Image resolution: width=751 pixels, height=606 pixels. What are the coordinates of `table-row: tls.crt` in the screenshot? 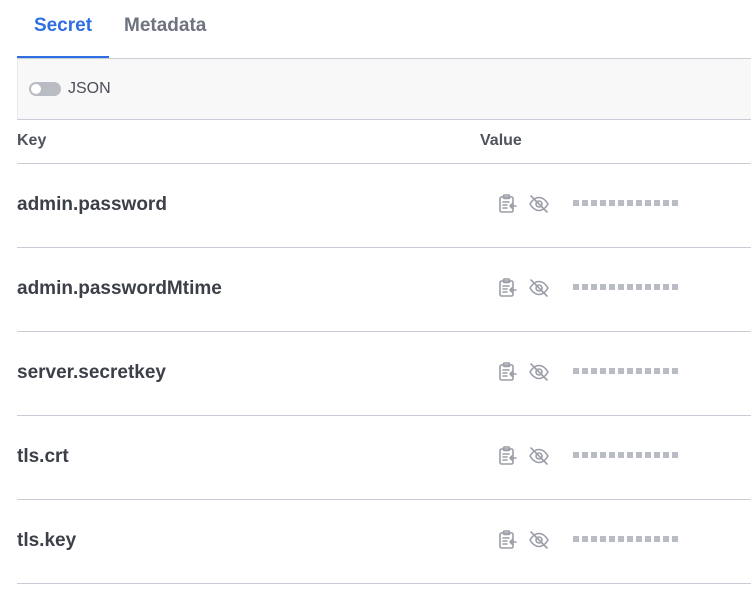 It's located at (384, 458).